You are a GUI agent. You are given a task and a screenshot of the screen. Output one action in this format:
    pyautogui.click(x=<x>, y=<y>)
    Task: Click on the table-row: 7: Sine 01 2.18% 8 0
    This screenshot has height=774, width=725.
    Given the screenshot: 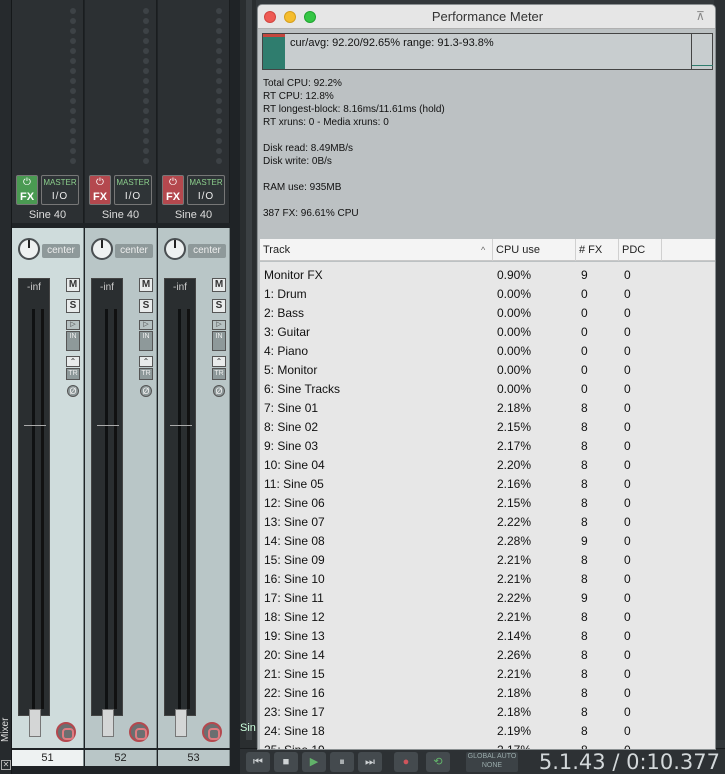 What is the action you would take?
    pyautogui.click(x=487, y=408)
    